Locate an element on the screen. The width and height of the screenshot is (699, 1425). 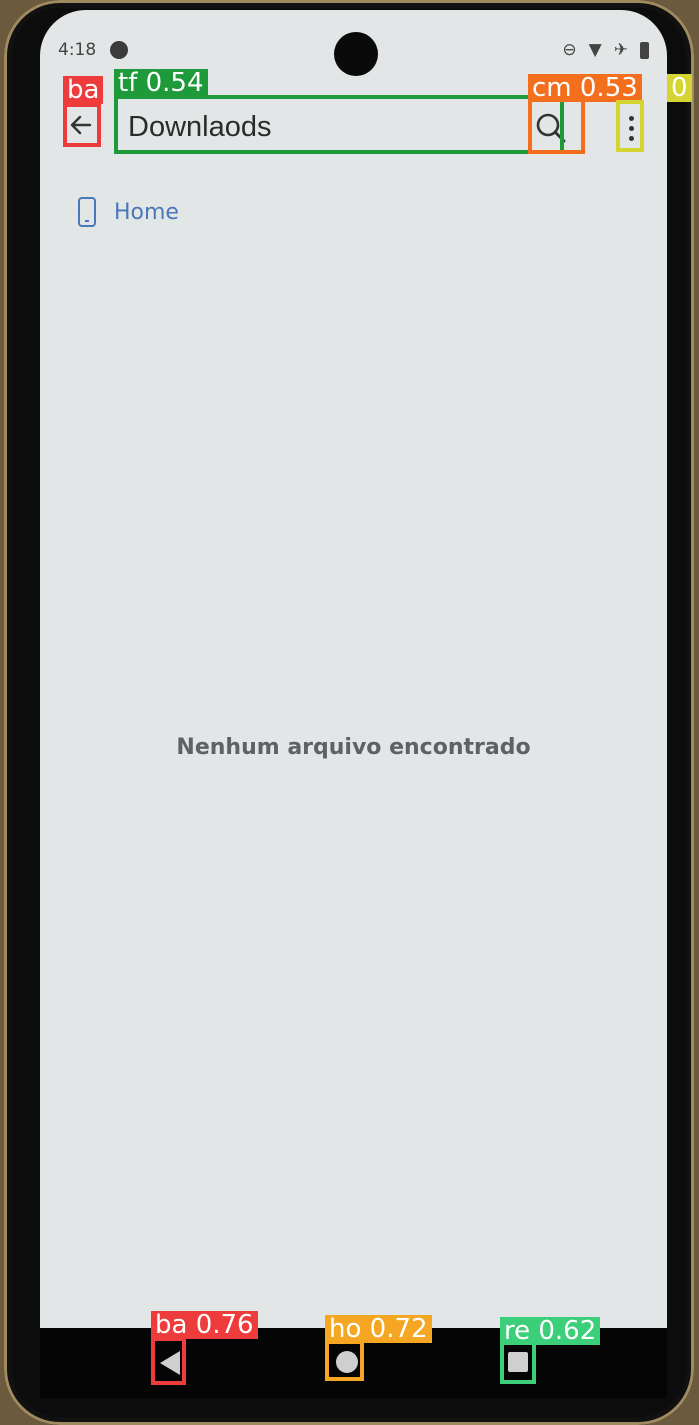
notification-app-icon is located at coordinates (119, 50).